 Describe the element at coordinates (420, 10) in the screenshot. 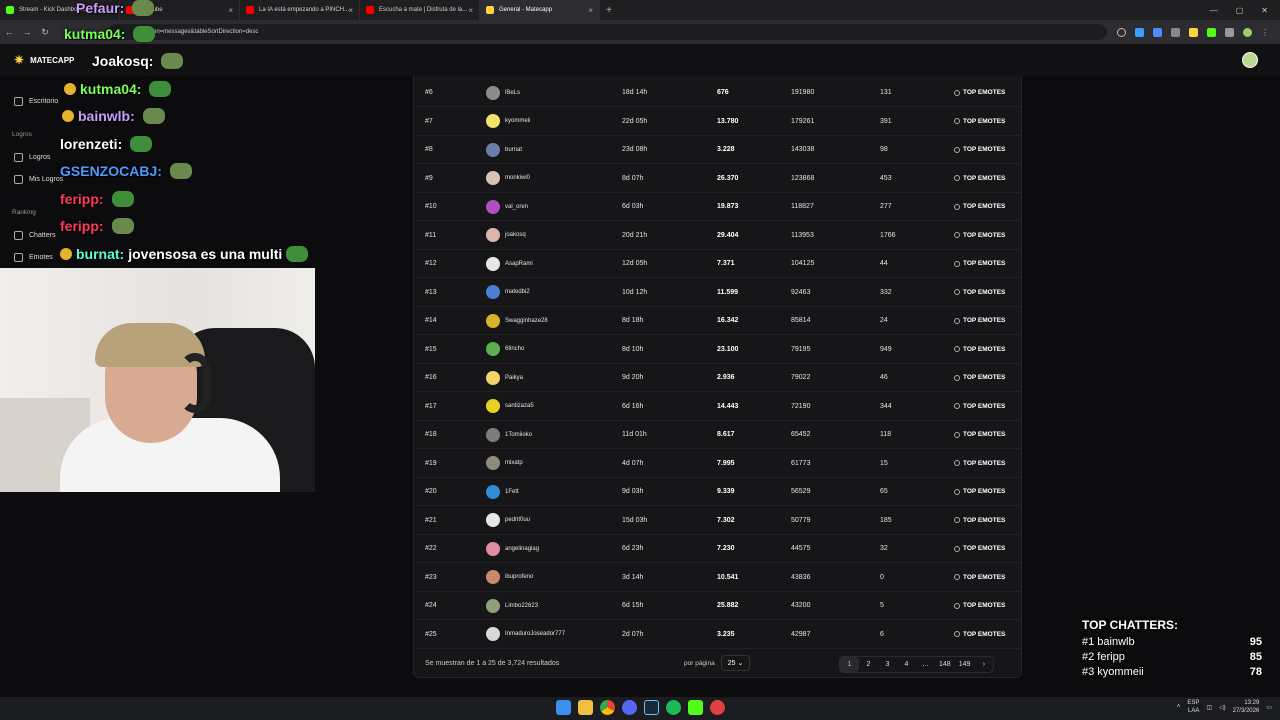

I see `browser-tab: Escucha a mate | Disfruta de la... ×` at that location.